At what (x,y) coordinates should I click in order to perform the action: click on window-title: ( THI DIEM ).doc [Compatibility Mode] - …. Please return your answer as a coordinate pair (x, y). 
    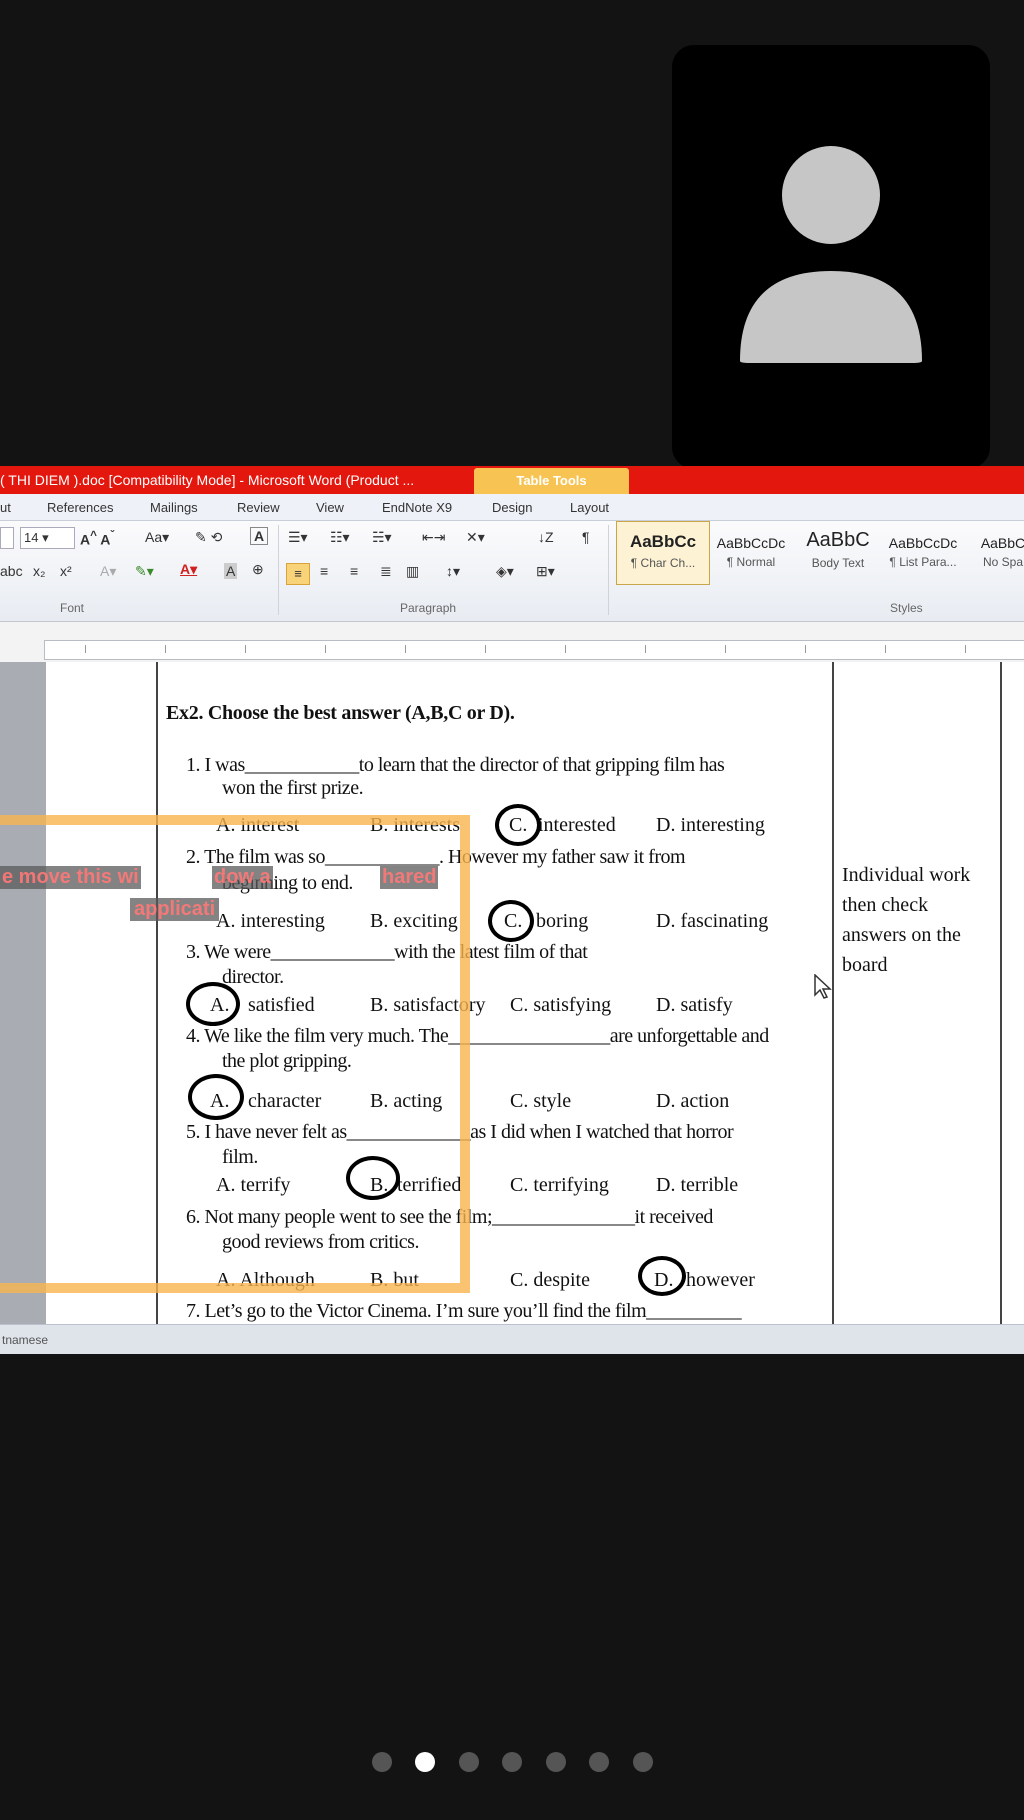
    Looking at the image, I should click on (207, 480).